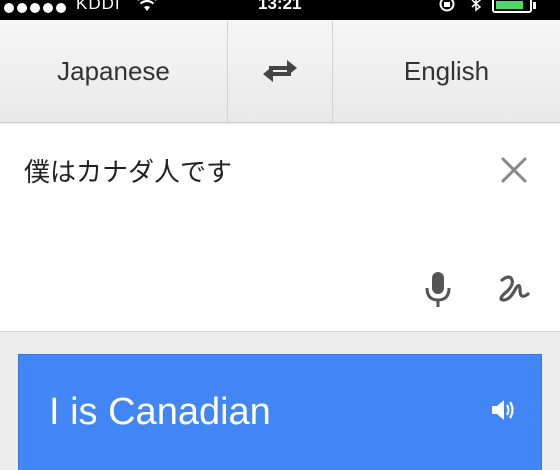  Describe the element at coordinates (113, 71) in the screenshot. I see `source-language-button: Japanese` at that location.